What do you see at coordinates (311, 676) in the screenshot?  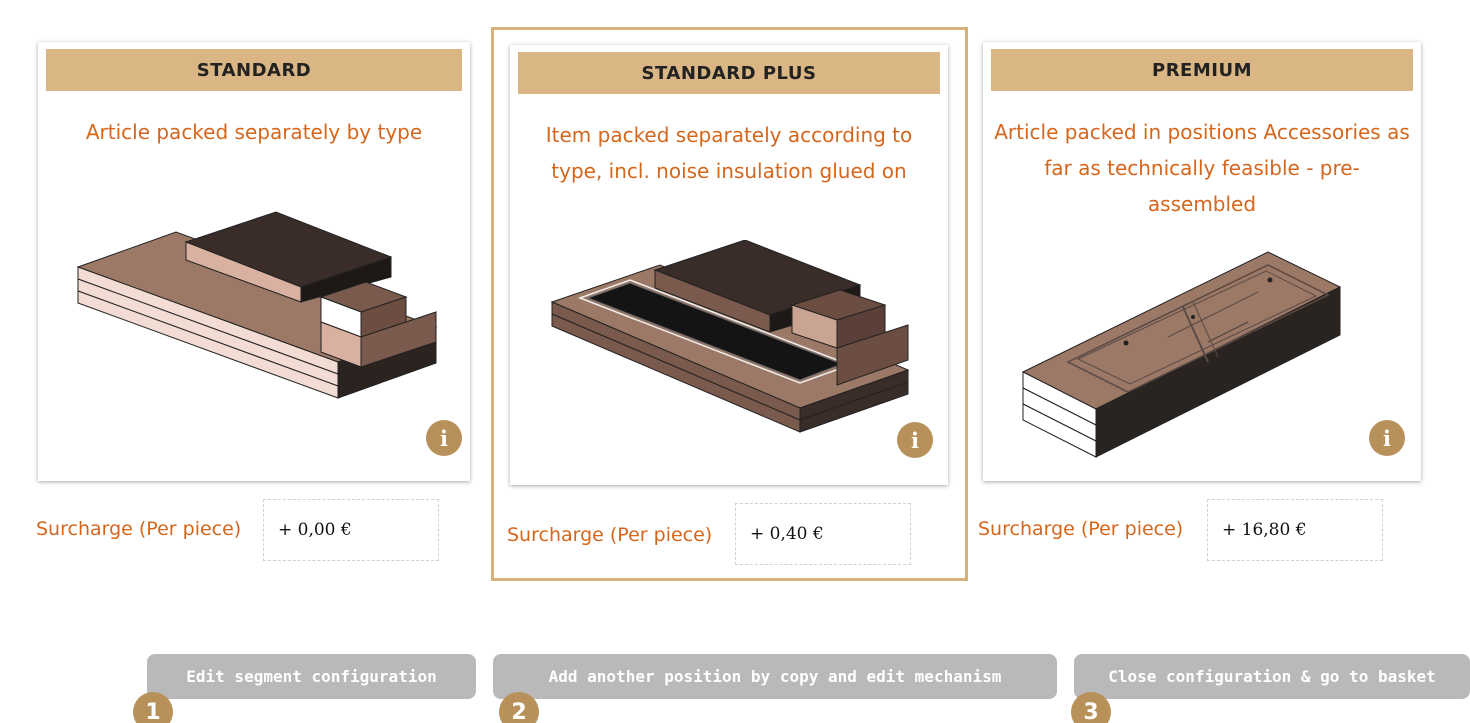 I see `edit-segment-configuration-button: Edit segment configuration` at bounding box center [311, 676].